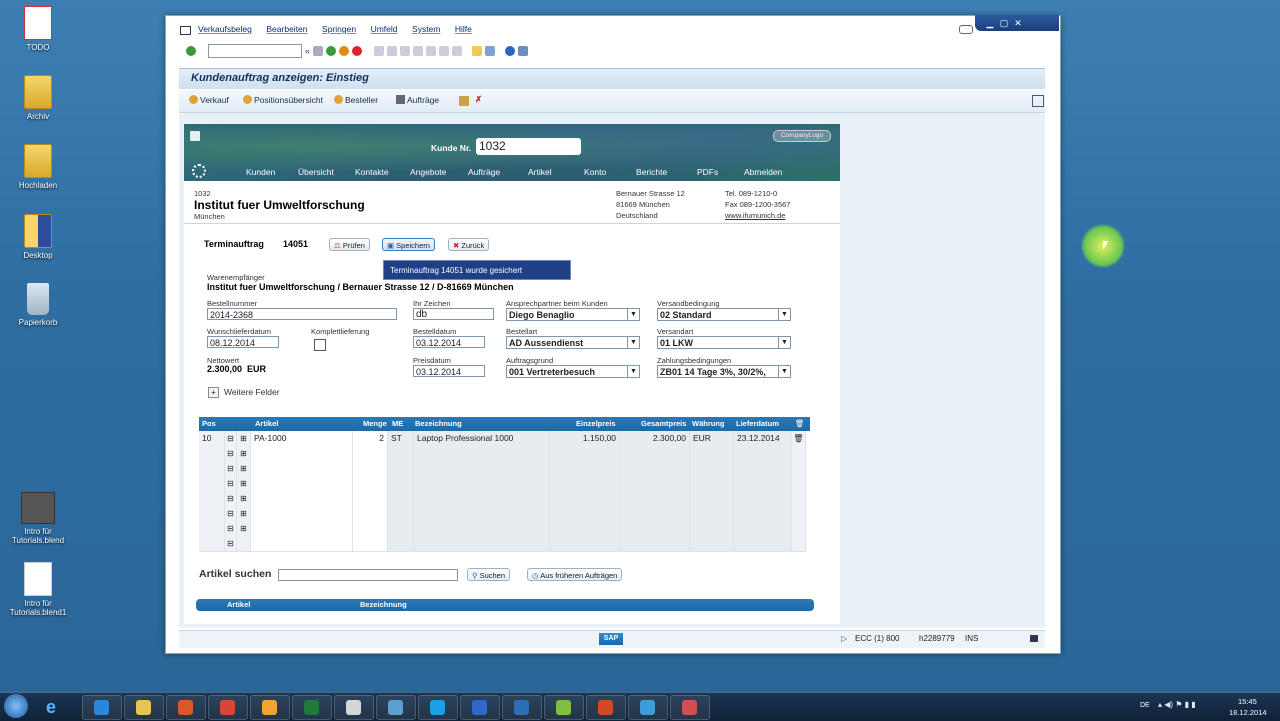 The image size is (1280, 721). What do you see at coordinates (510, 51) in the screenshot?
I see `help-icon` at bounding box center [510, 51].